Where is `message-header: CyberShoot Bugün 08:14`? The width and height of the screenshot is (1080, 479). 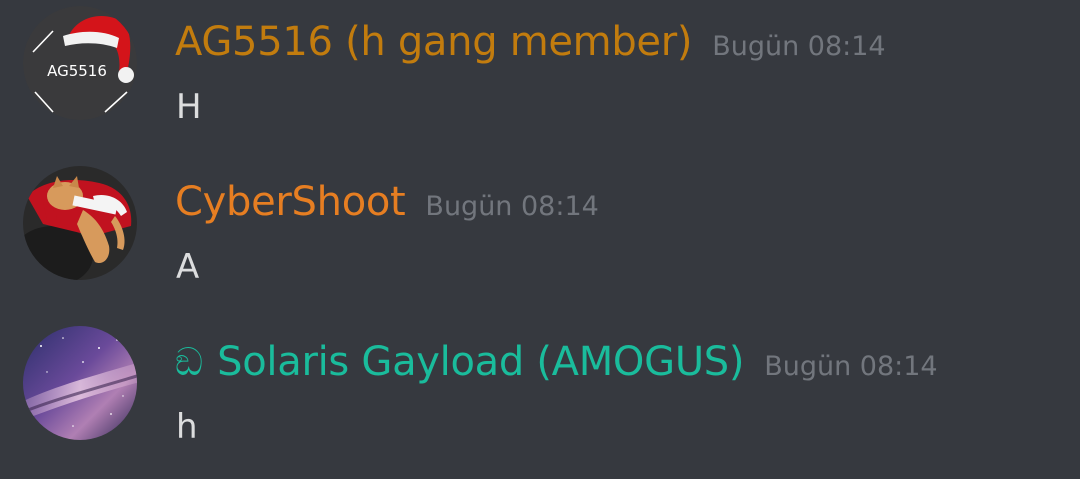
message-header: CyberShoot Bugün 08:14 is located at coordinates (387, 204).